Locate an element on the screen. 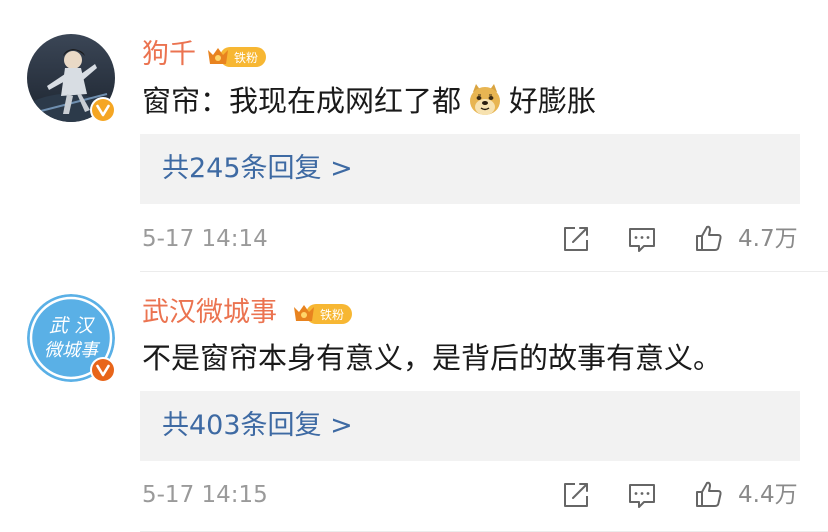  svg-text: 武 汉 is located at coordinates (72, 326).